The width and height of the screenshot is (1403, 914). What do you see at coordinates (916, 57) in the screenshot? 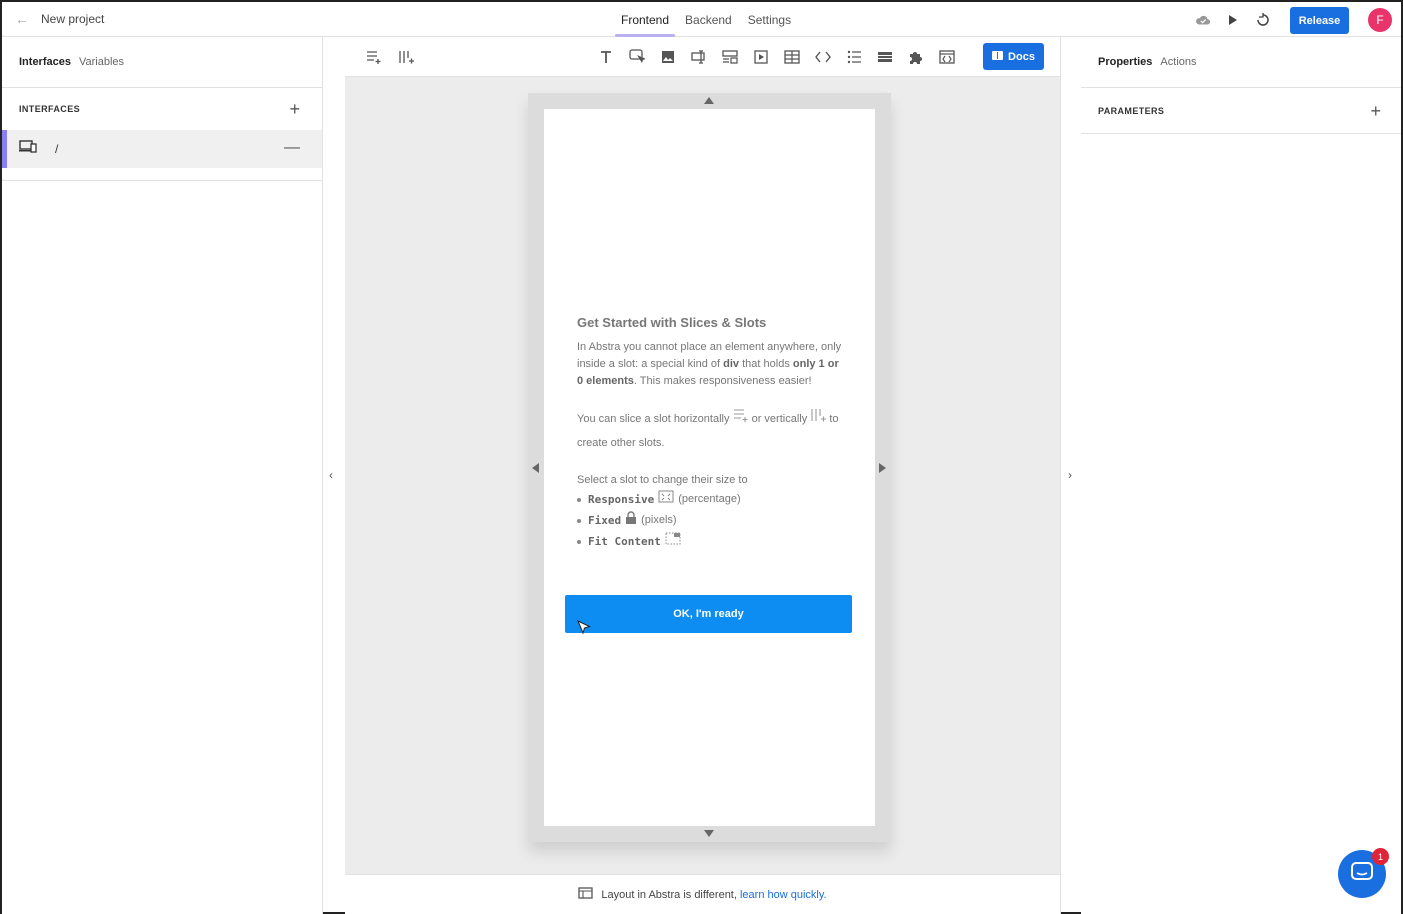
I see `plugin-icon` at bounding box center [916, 57].